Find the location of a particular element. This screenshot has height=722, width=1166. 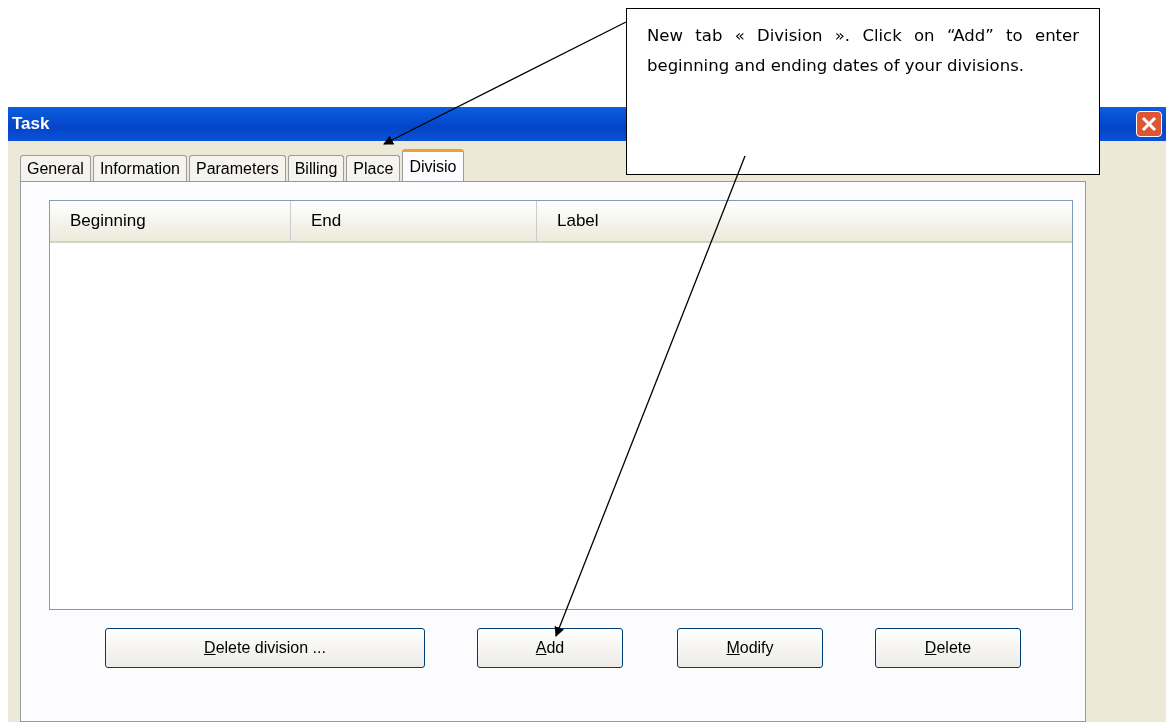

column-header: End is located at coordinates (414, 221).